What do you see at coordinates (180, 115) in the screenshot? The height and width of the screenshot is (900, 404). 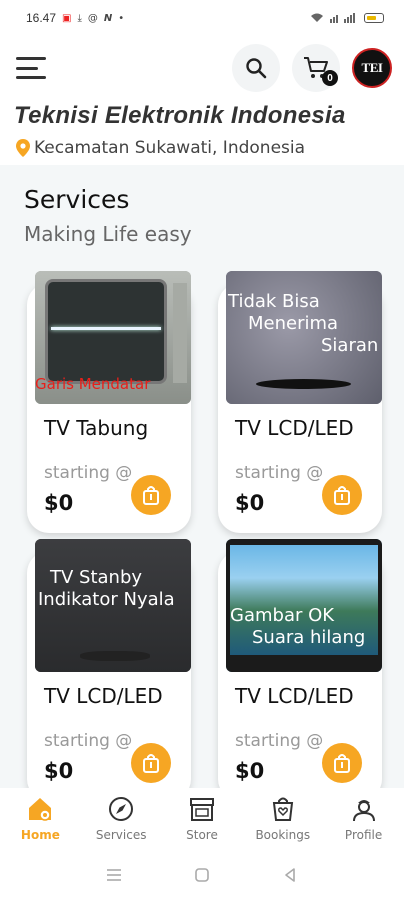 I see `brand-title: Teknisi Elektronik Indonesia` at bounding box center [180, 115].